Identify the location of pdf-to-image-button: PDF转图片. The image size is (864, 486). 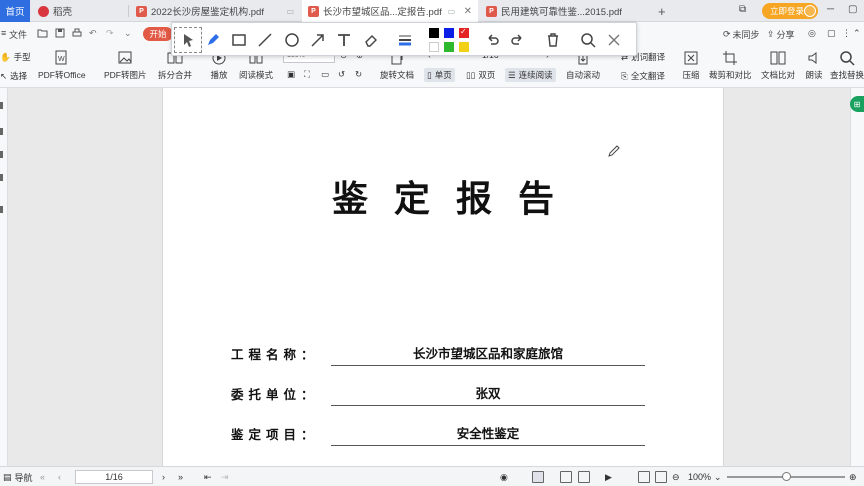
(125, 65).